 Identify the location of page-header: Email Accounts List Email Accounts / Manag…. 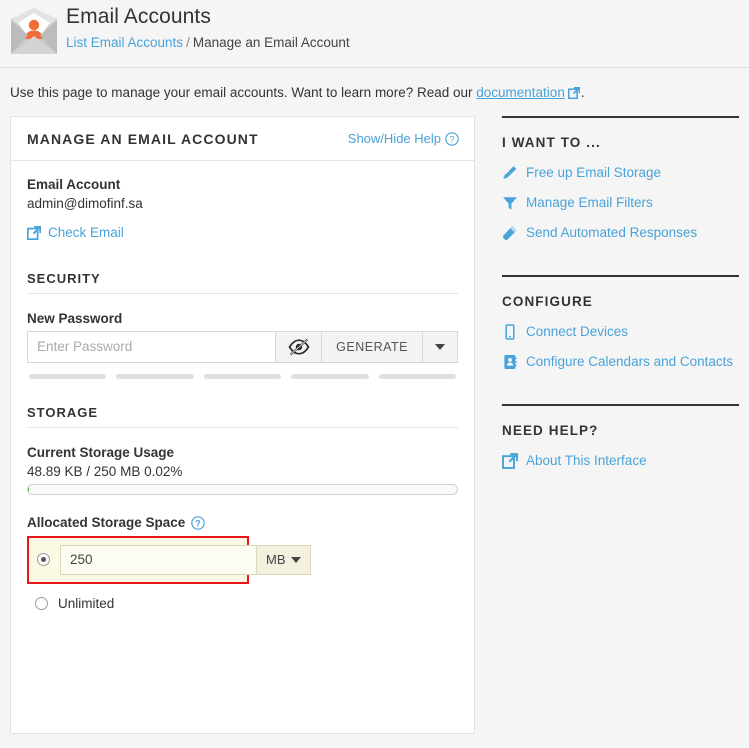
(374, 34).